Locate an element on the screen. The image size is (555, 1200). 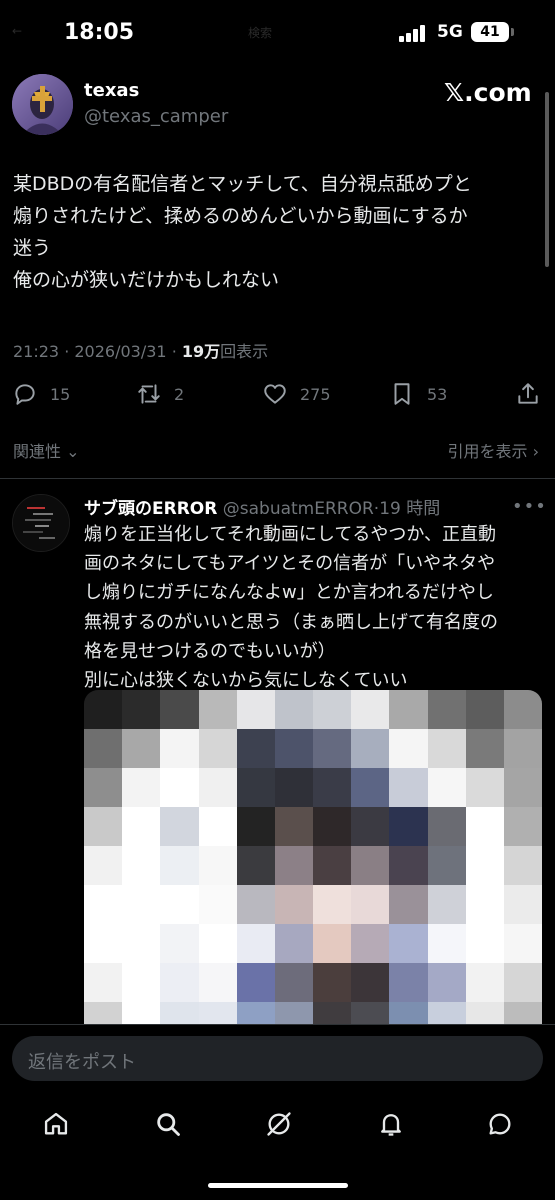
nav-home is located at coordinates (56, 1124).